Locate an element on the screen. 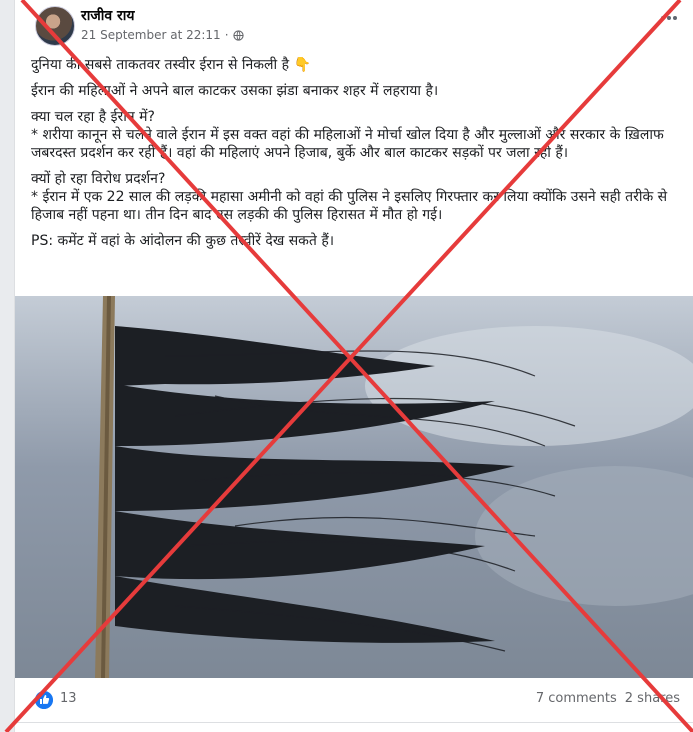 The height and width of the screenshot is (732, 693). author-avatar is located at coordinates (55, 26).